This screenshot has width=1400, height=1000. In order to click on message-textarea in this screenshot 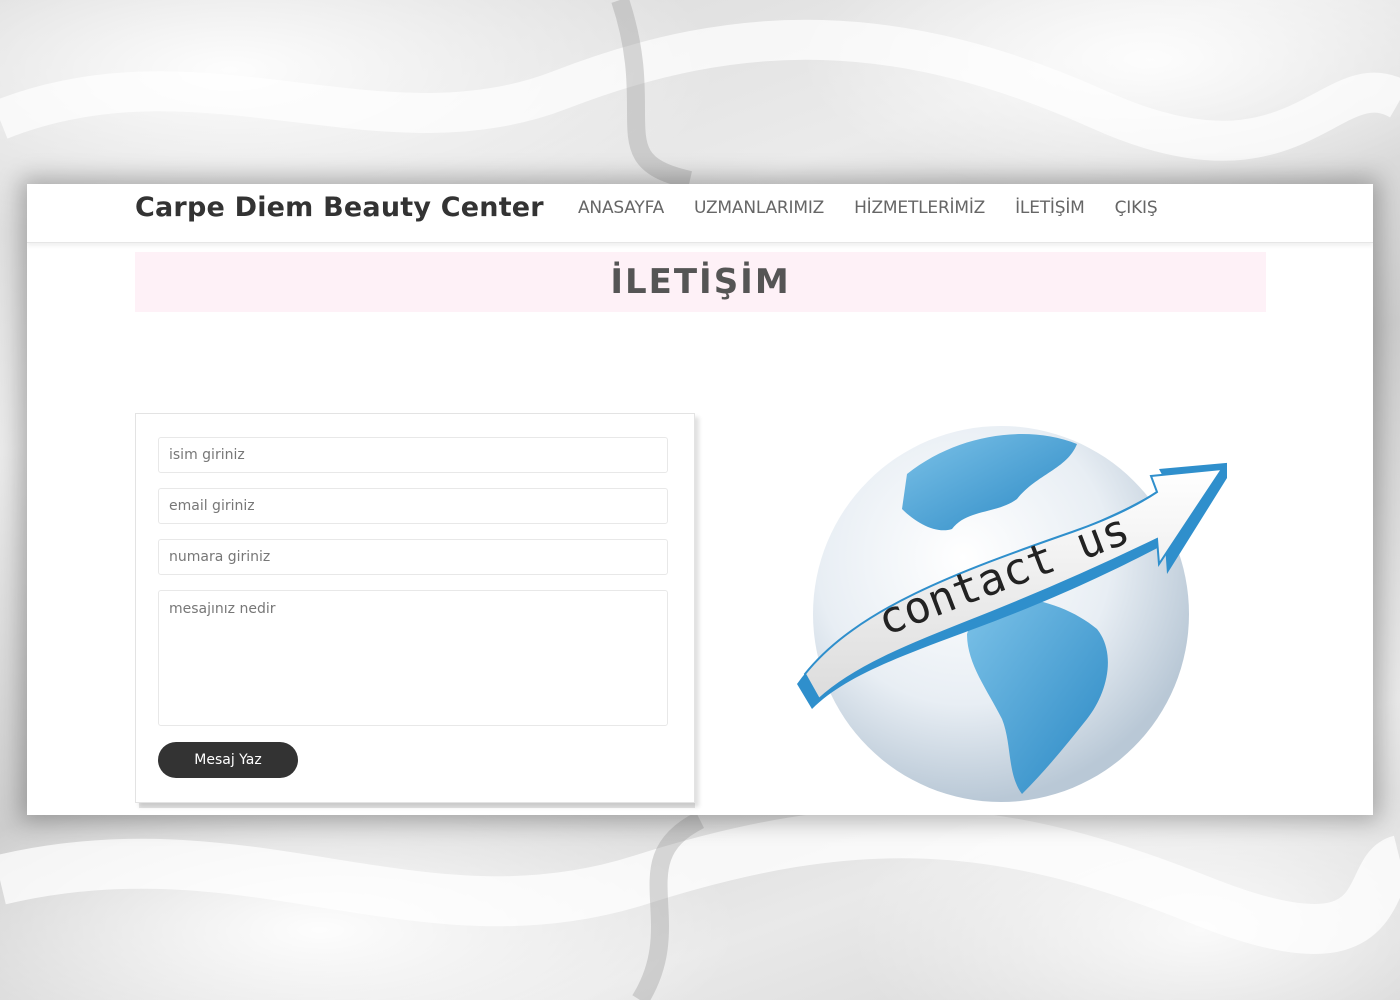, I will do `click(413, 658)`.